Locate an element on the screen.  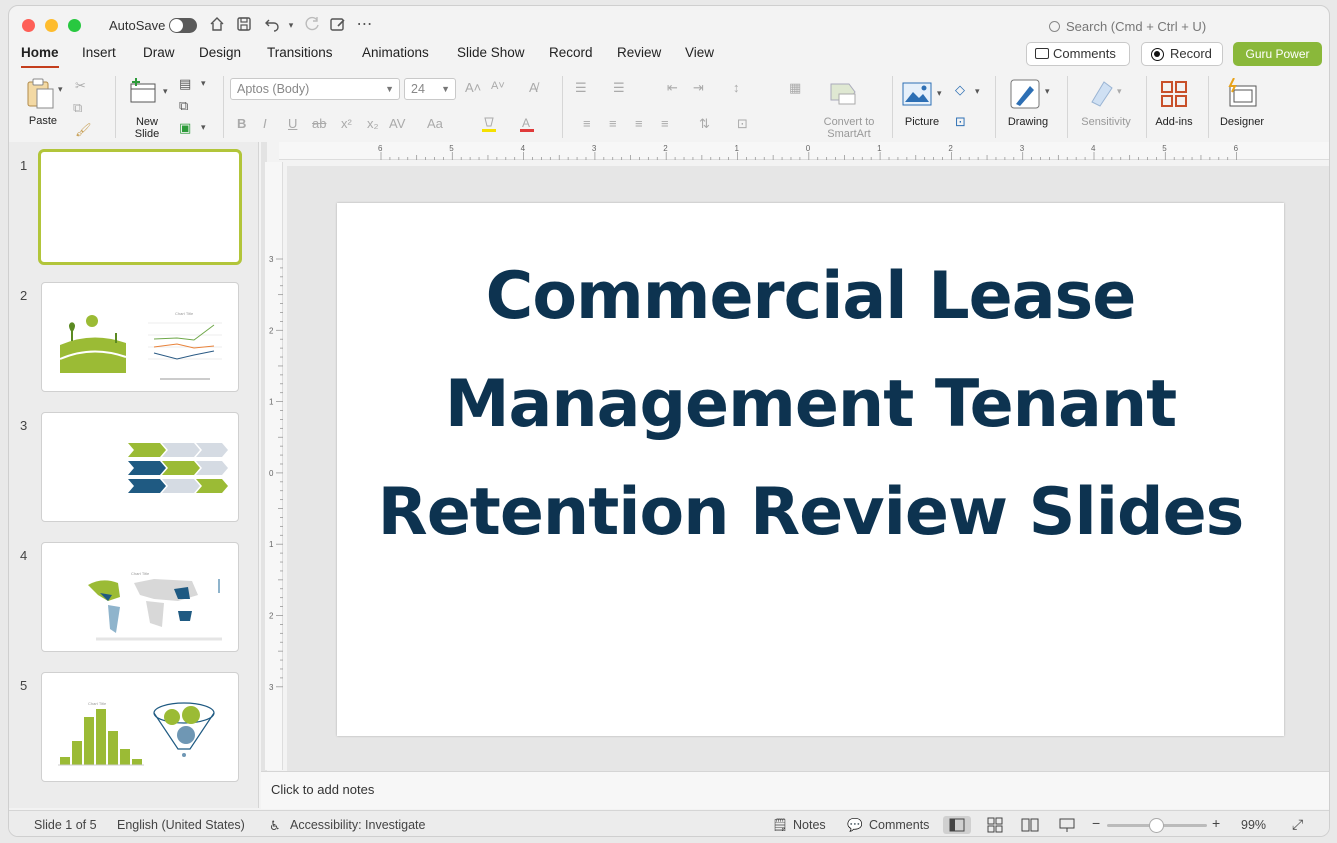
minimize-window-button is located at coordinates (51, 25).